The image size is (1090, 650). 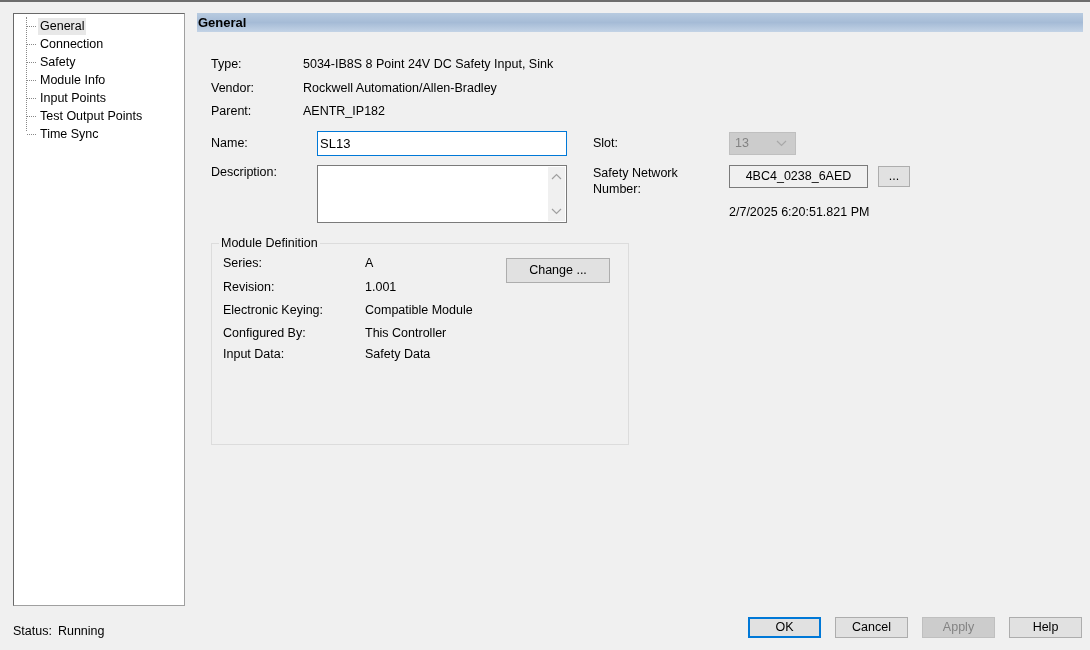 What do you see at coordinates (871, 627) in the screenshot?
I see `dialog-button: Cancel` at bounding box center [871, 627].